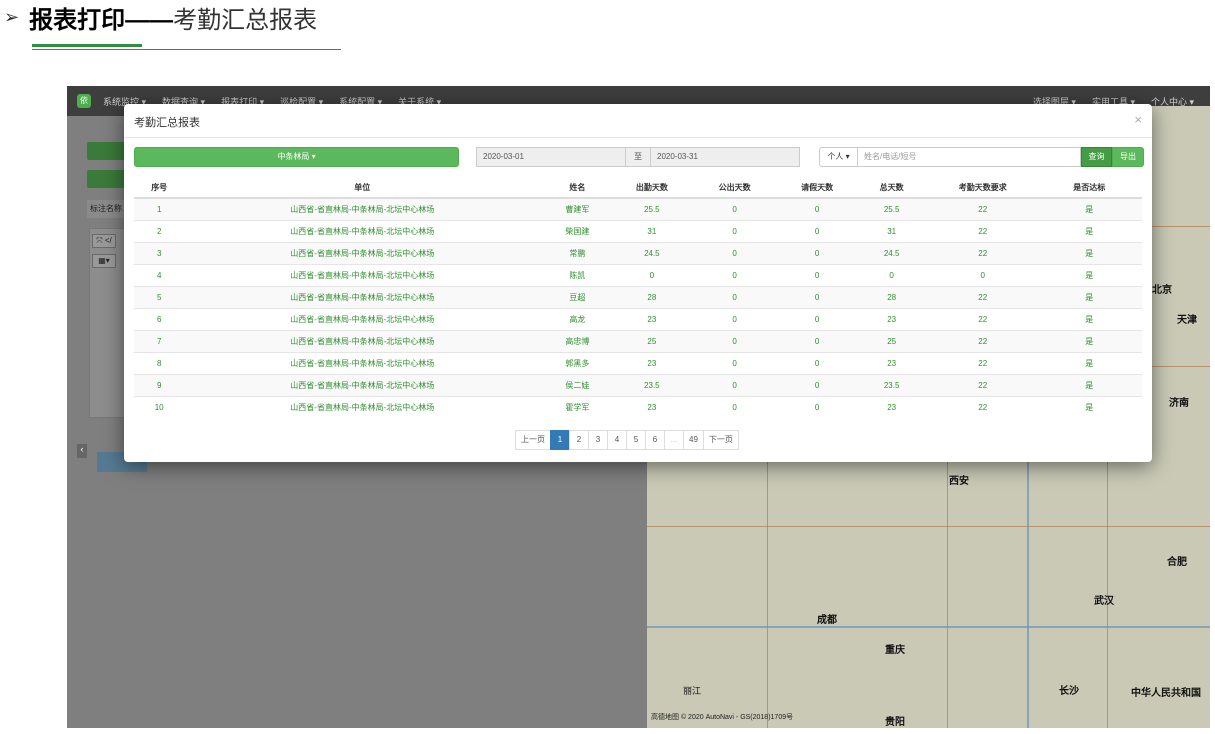 Image resolution: width=1215 pixels, height=734 pixels. What do you see at coordinates (82, 451) in the screenshot?
I see `collapse-panel-button: ‹` at bounding box center [82, 451].